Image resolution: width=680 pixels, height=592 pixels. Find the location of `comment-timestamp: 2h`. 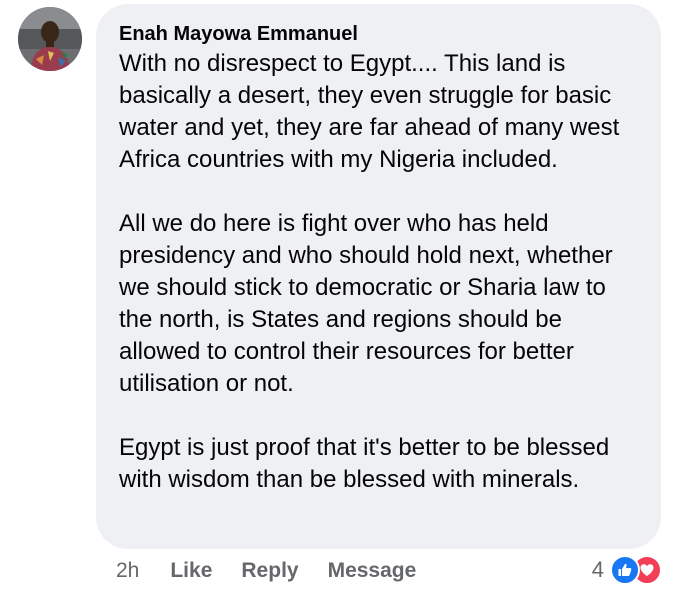

comment-timestamp: 2h is located at coordinates (127, 571).